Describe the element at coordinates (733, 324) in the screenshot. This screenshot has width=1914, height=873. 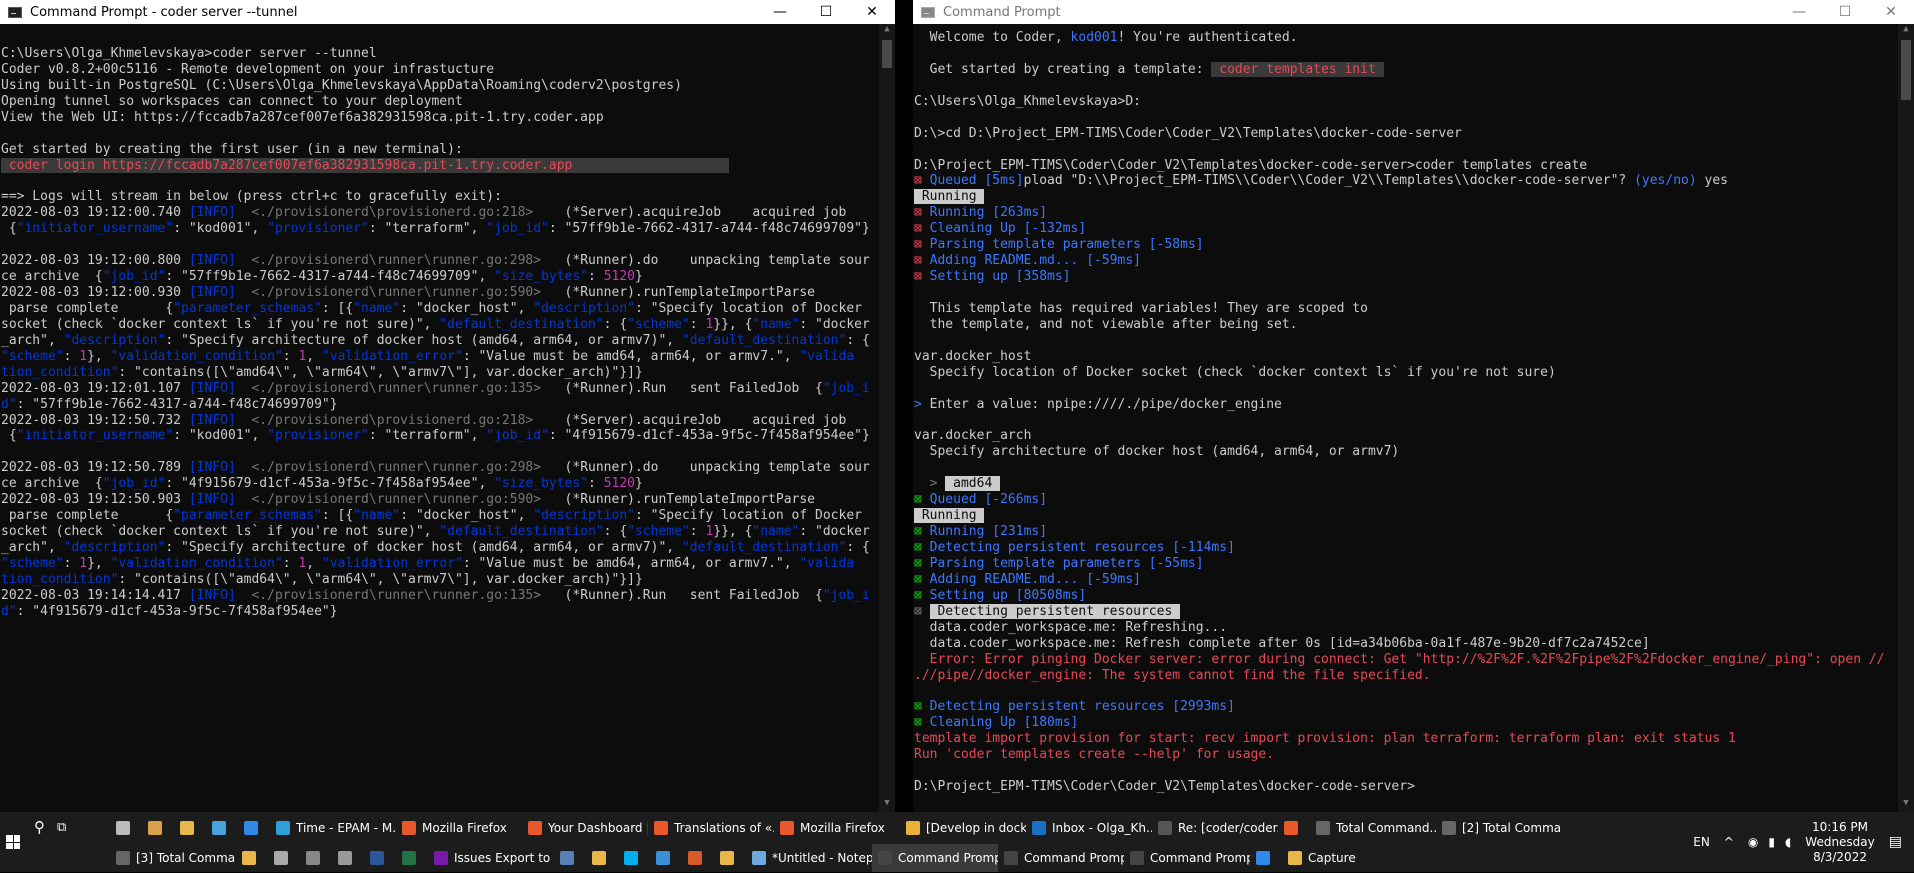
I see `console-text-segment: }}, {` at that location.